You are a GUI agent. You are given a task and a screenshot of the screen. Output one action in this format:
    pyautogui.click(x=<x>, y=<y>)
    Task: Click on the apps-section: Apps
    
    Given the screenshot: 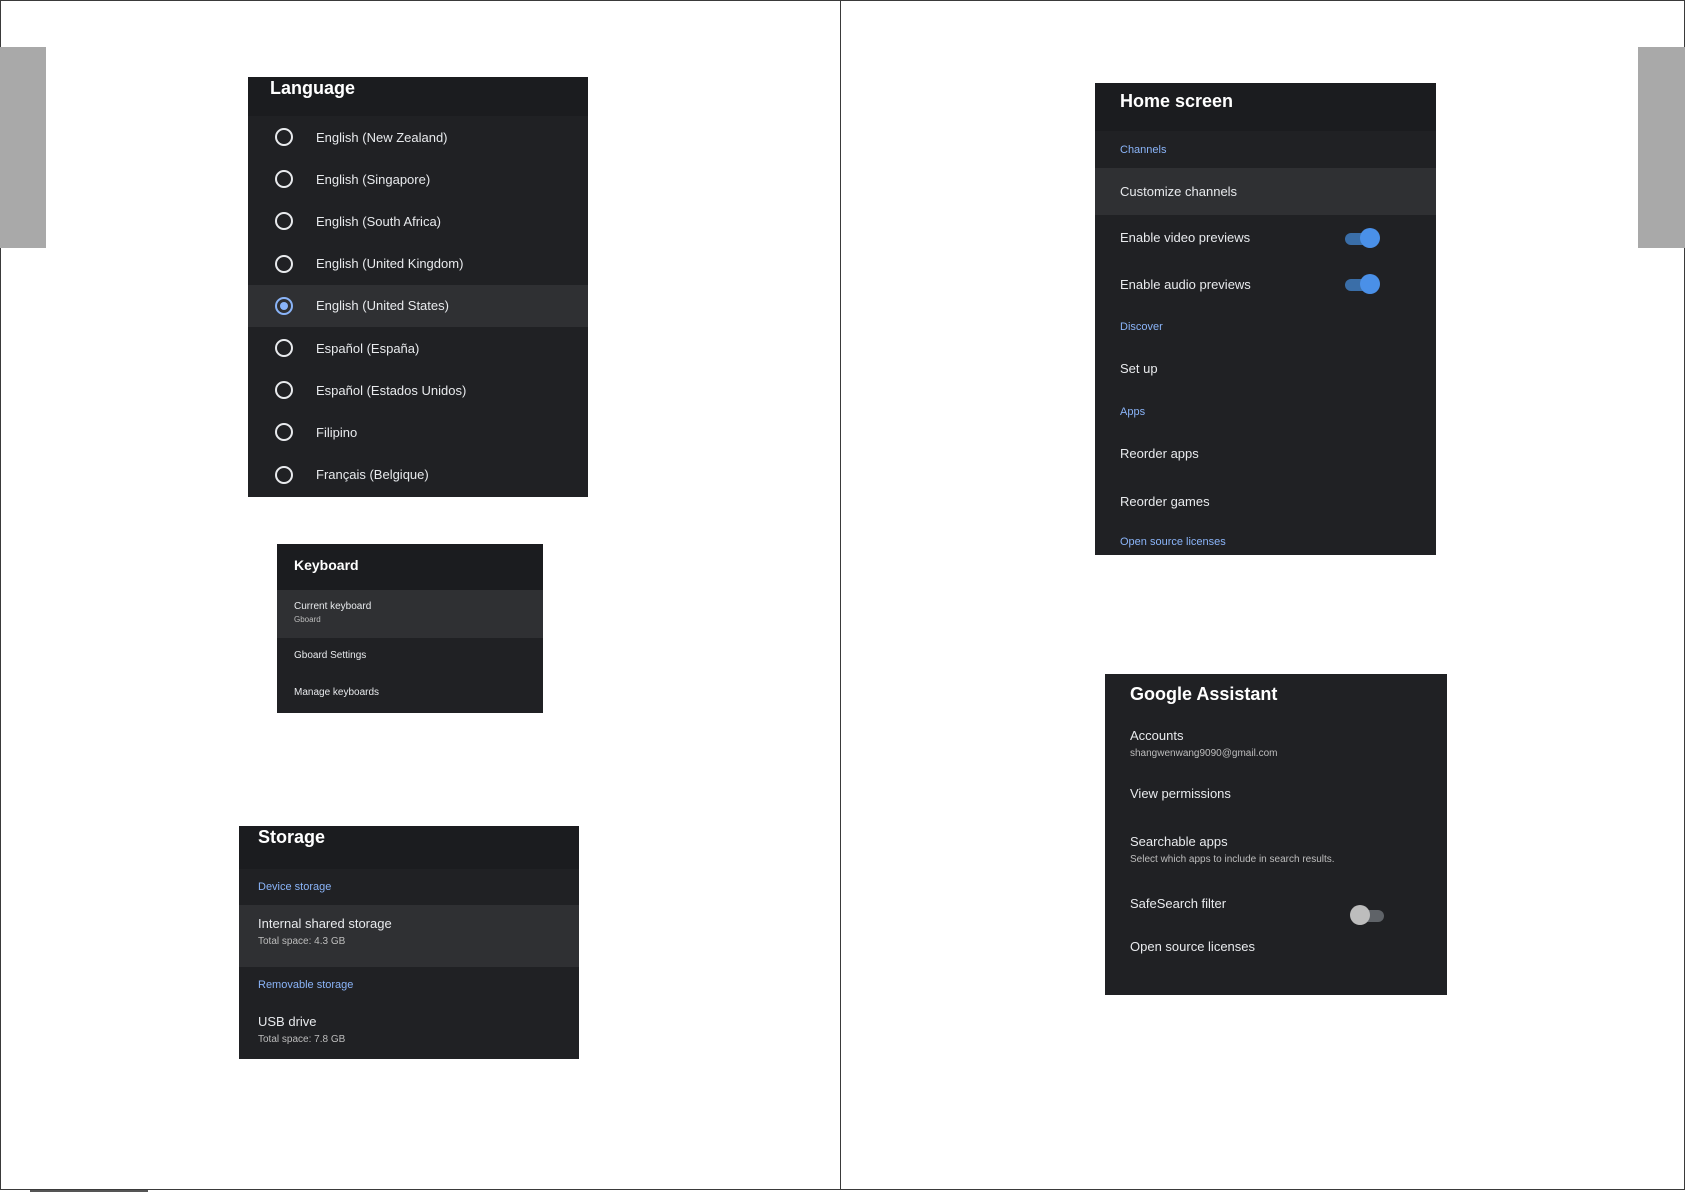 What is the action you would take?
    pyautogui.click(x=1133, y=411)
    